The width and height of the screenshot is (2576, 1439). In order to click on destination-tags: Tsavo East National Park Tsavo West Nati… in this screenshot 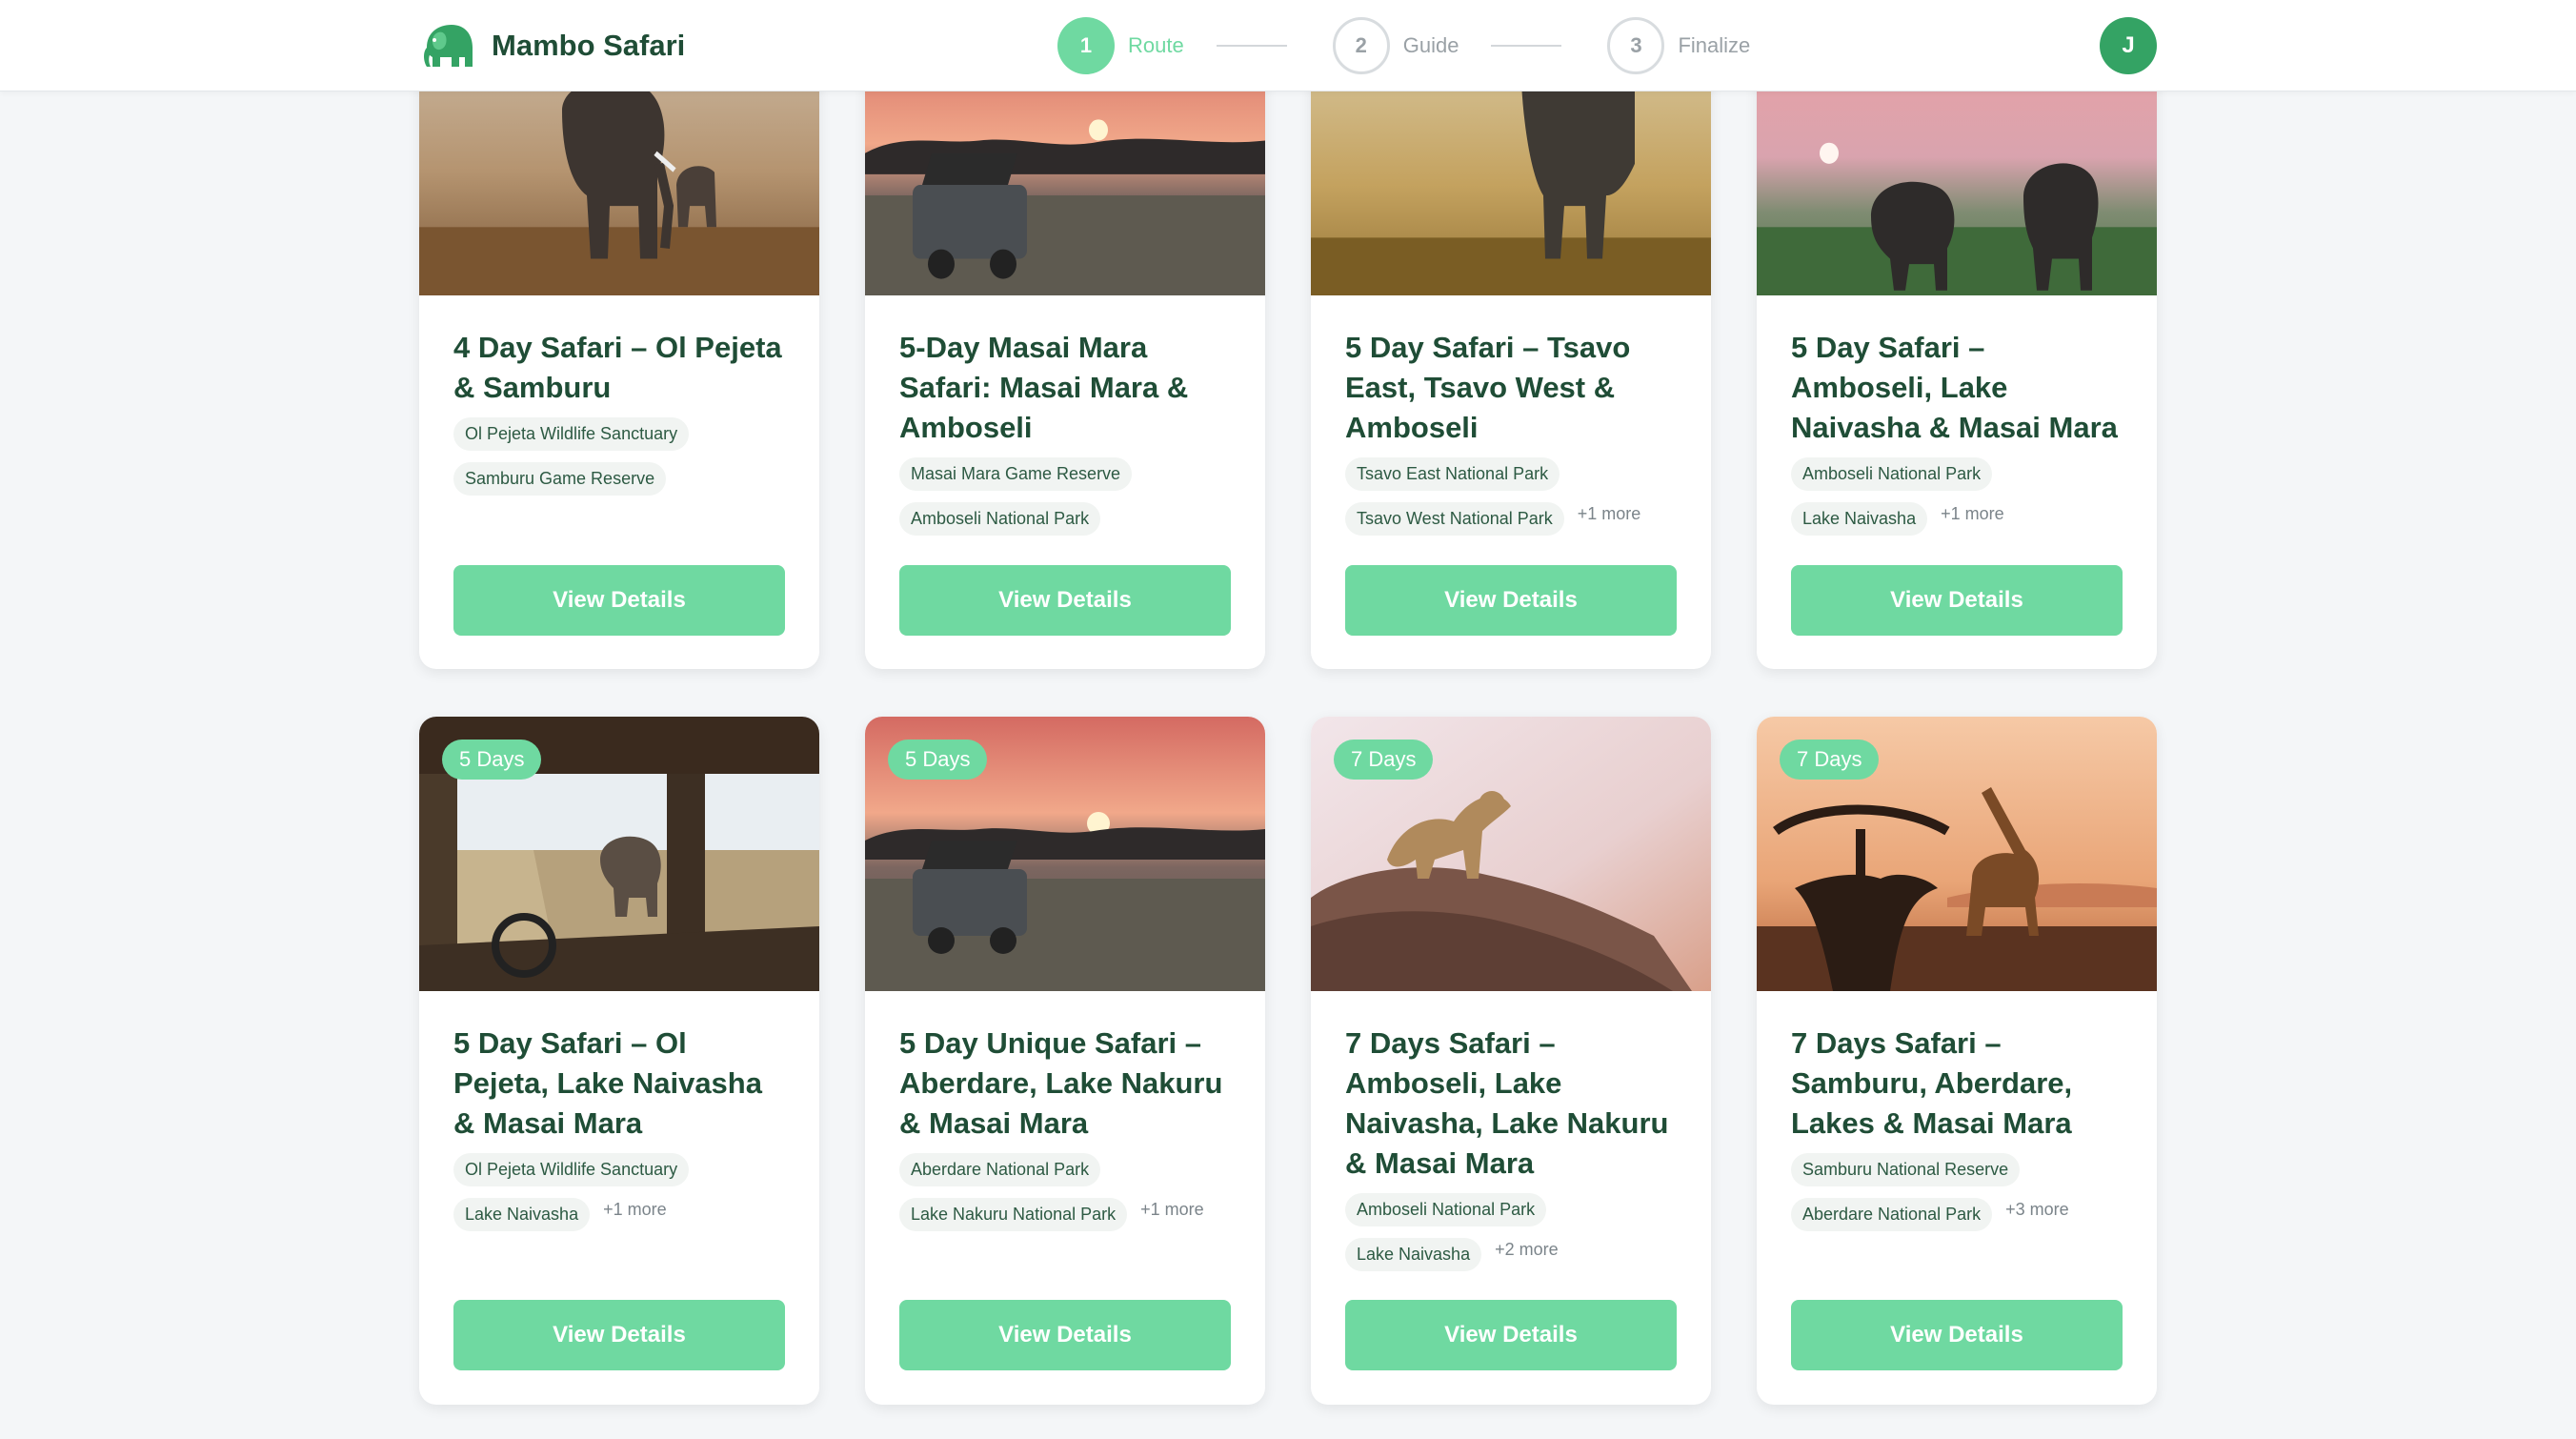, I will do `click(1511, 497)`.